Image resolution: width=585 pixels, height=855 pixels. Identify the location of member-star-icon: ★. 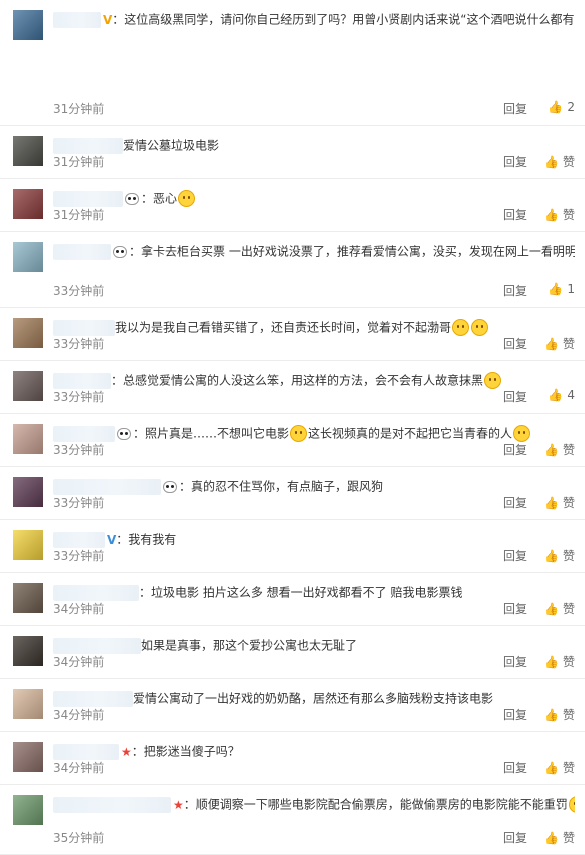
(178, 804).